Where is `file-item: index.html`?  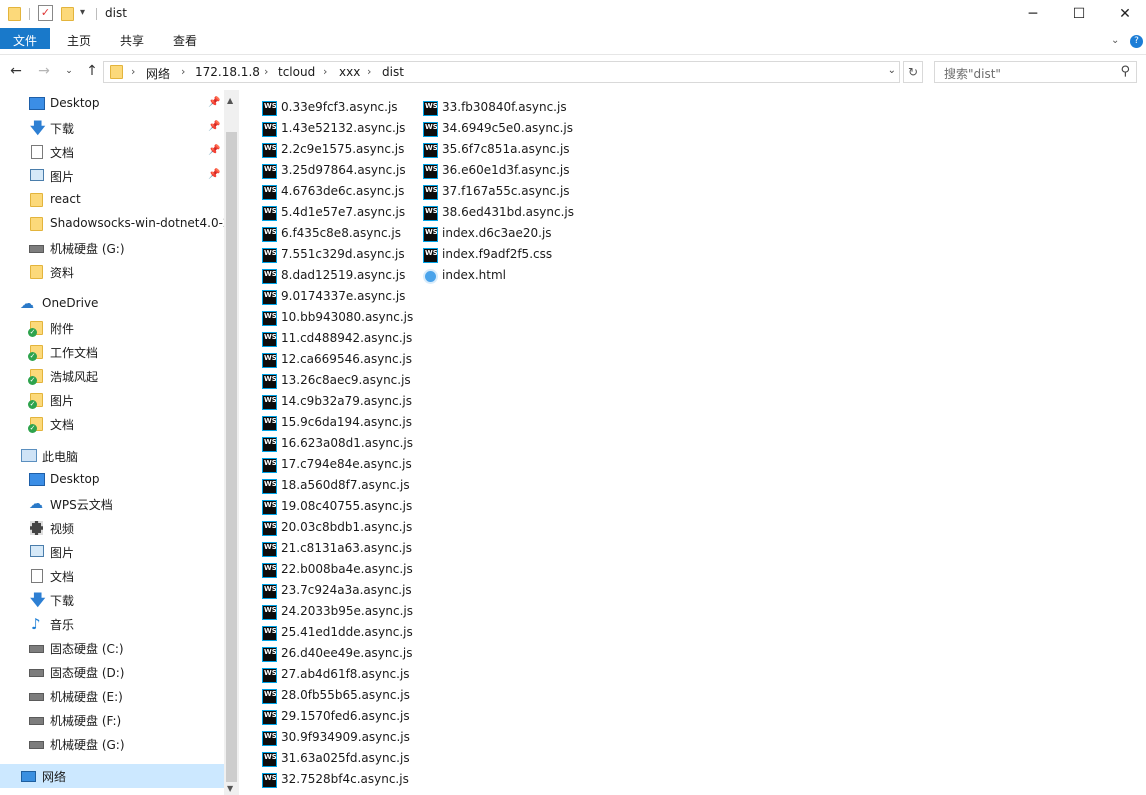 file-item: index.html is located at coordinates (500, 276).